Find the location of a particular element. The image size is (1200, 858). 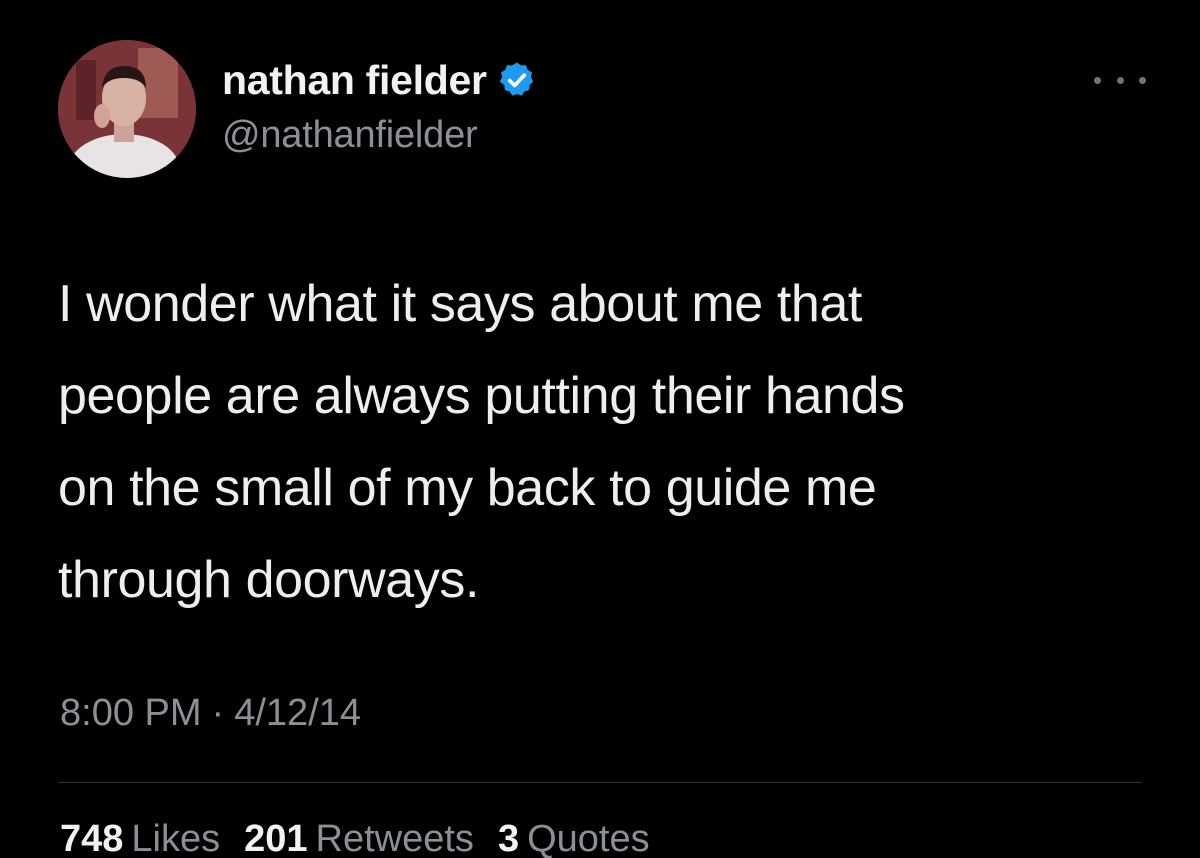

more-options-icon is located at coordinates (1120, 80).